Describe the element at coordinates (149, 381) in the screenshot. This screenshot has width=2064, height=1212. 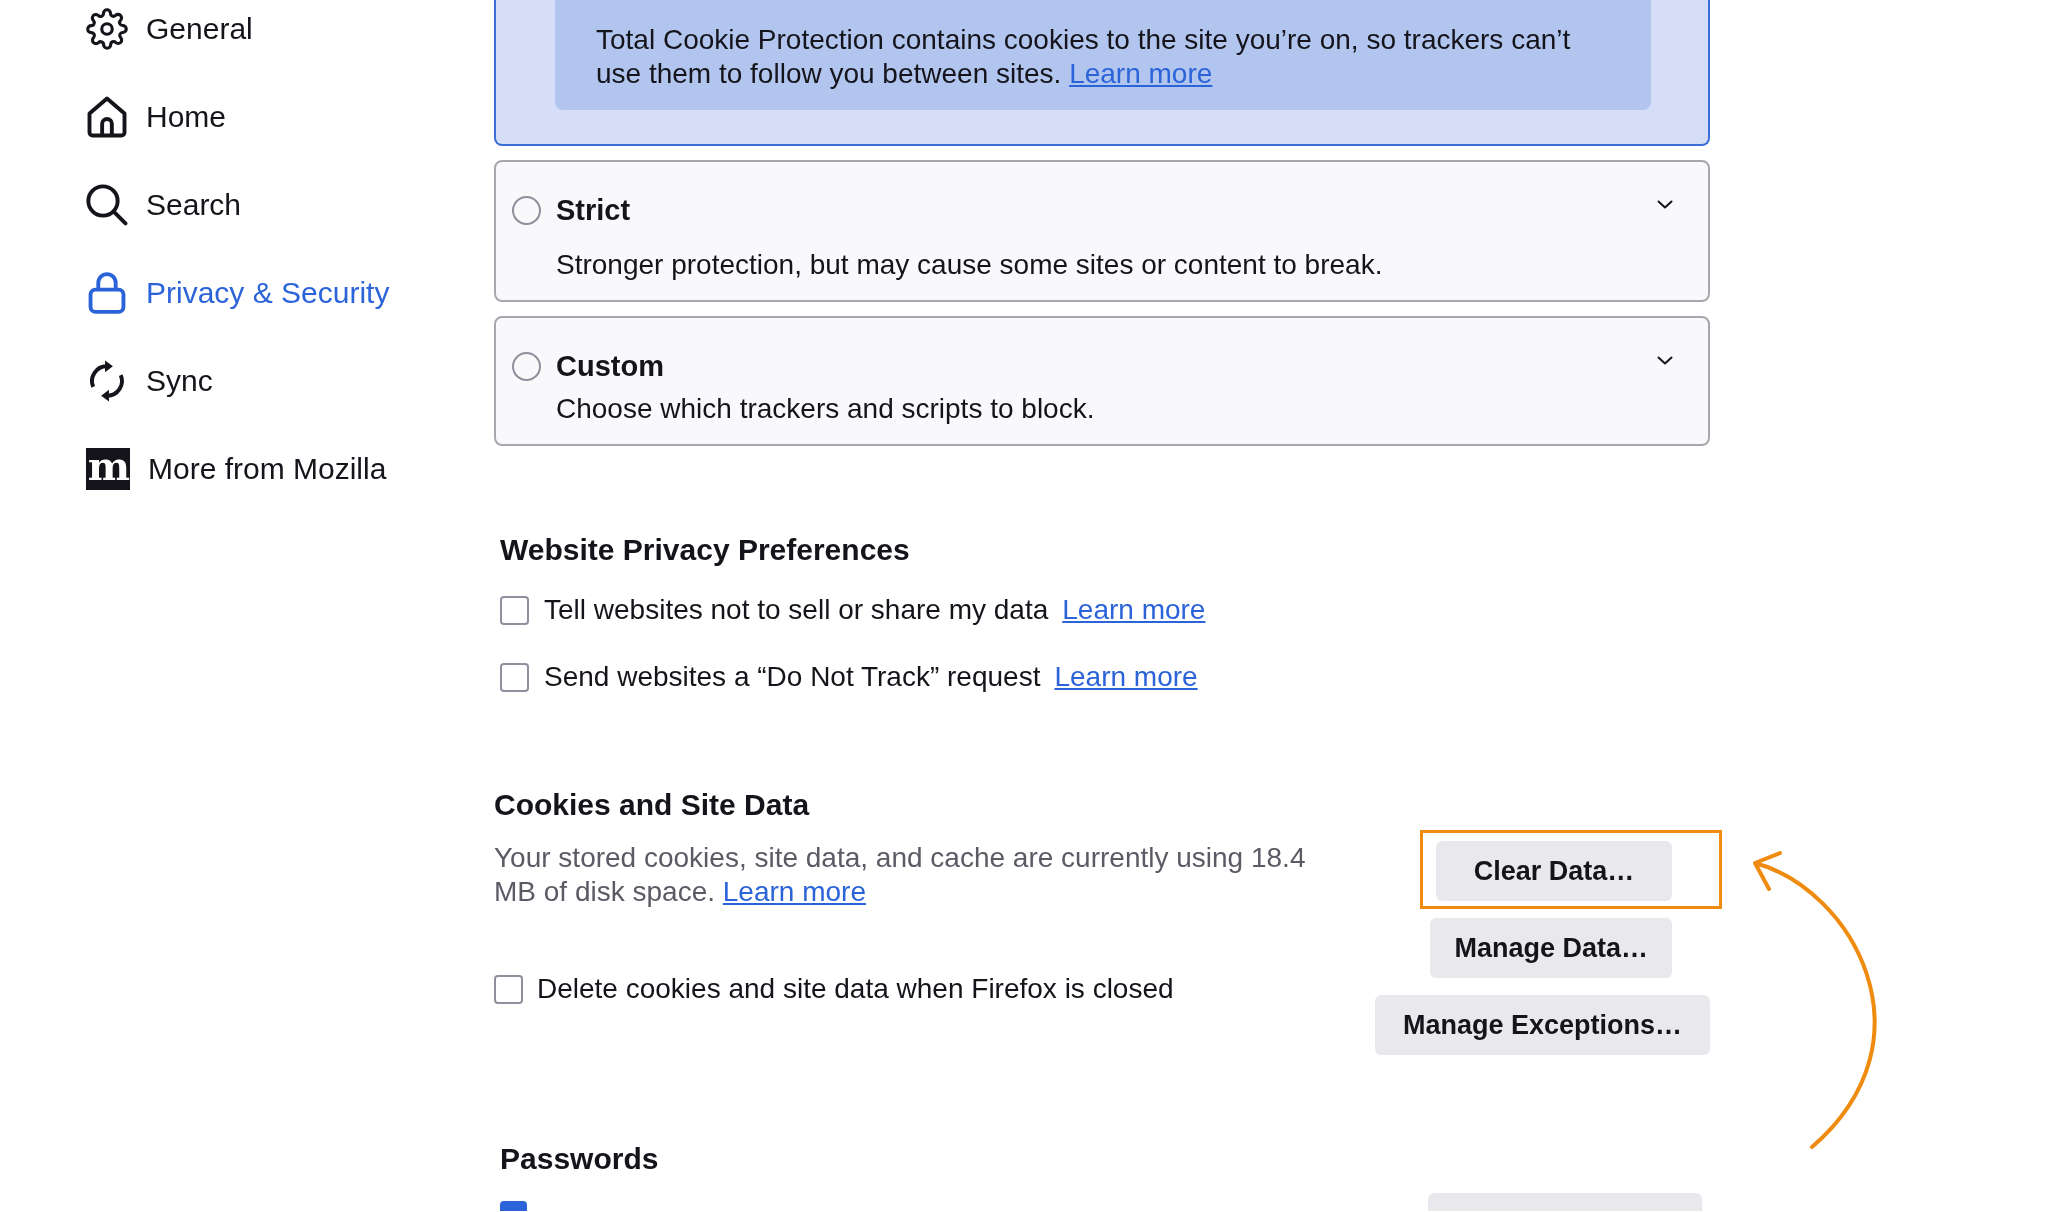
I see `sidebar-item: Sync` at that location.